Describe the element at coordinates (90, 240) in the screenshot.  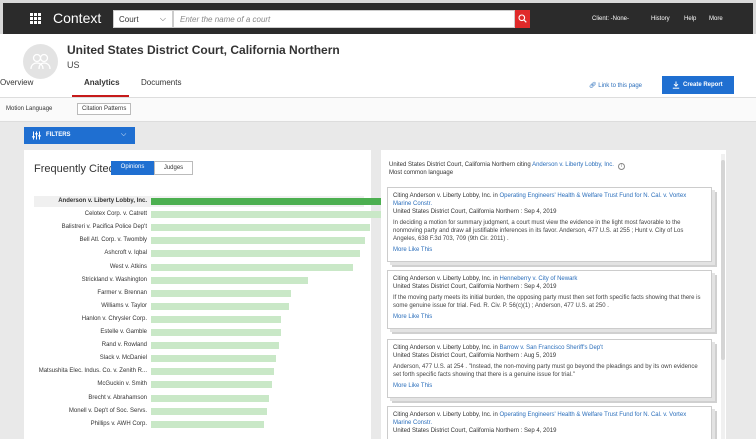
I see `bar-label: Bell Atl. Corp. v. Twombly` at that location.